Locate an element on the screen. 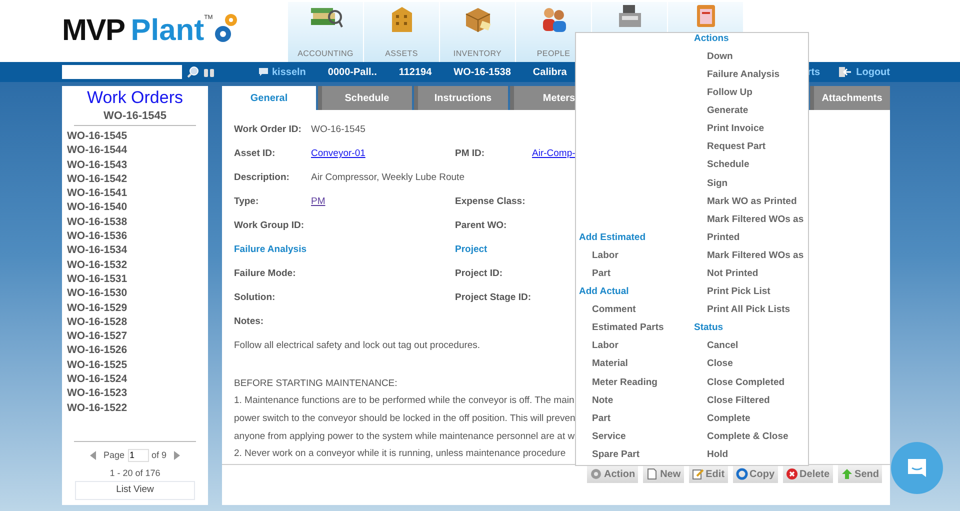  menu-heading: Actions is located at coordinates (711, 39).